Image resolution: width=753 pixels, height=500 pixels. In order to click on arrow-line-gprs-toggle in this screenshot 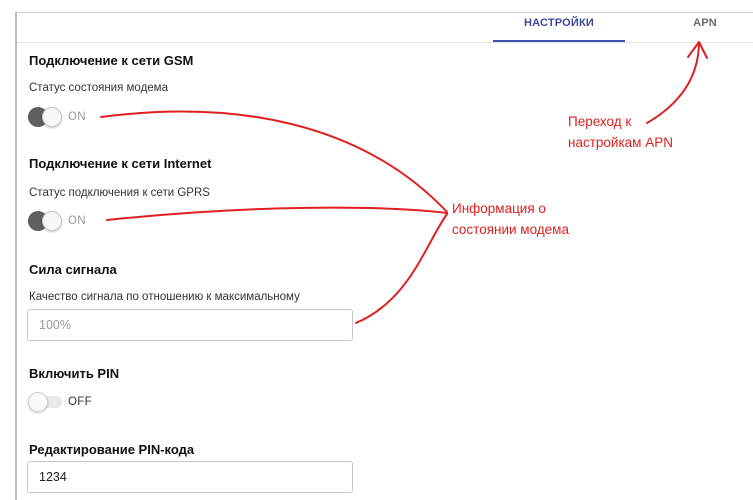, I will do `click(277, 213)`.